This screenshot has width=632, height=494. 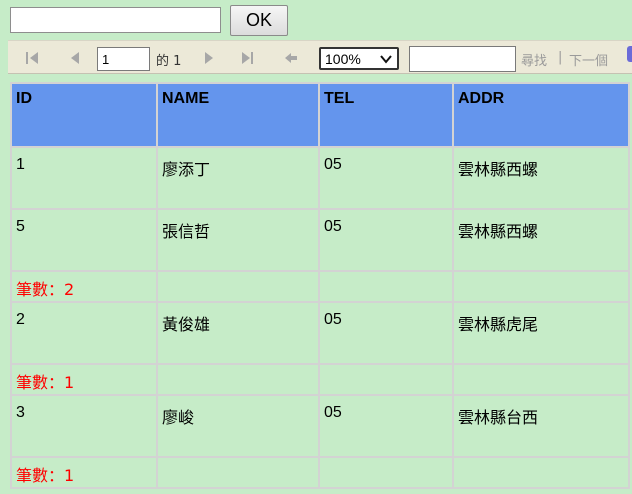 What do you see at coordinates (386, 60) in the screenshot?
I see `chevron-down-icon` at bounding box center [386, 60].